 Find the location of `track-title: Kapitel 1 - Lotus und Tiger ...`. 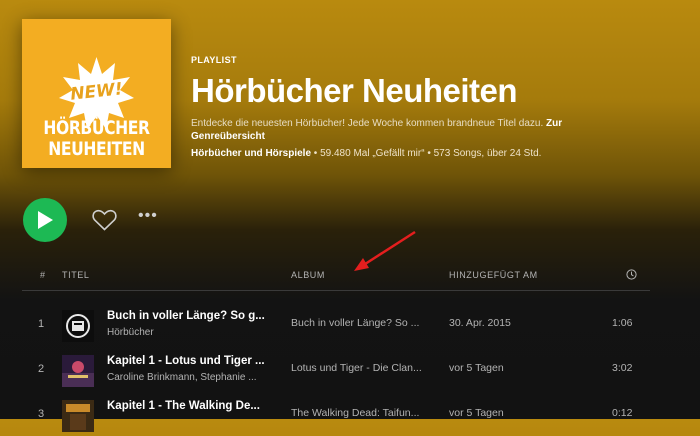

track-title: Kapitel 1 - Lotus und Tiger ... is located at coordinates (187, 361).